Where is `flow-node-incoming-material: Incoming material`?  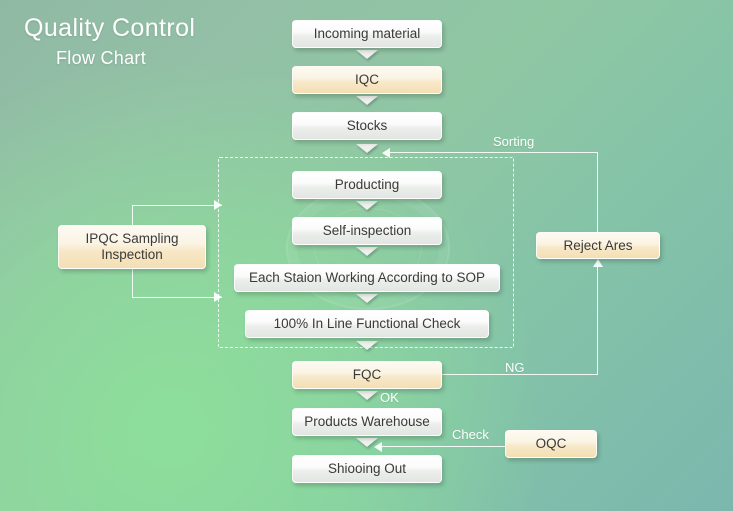 flow-node-incoming-material: Incoming material is located at coordinates (367, 34).